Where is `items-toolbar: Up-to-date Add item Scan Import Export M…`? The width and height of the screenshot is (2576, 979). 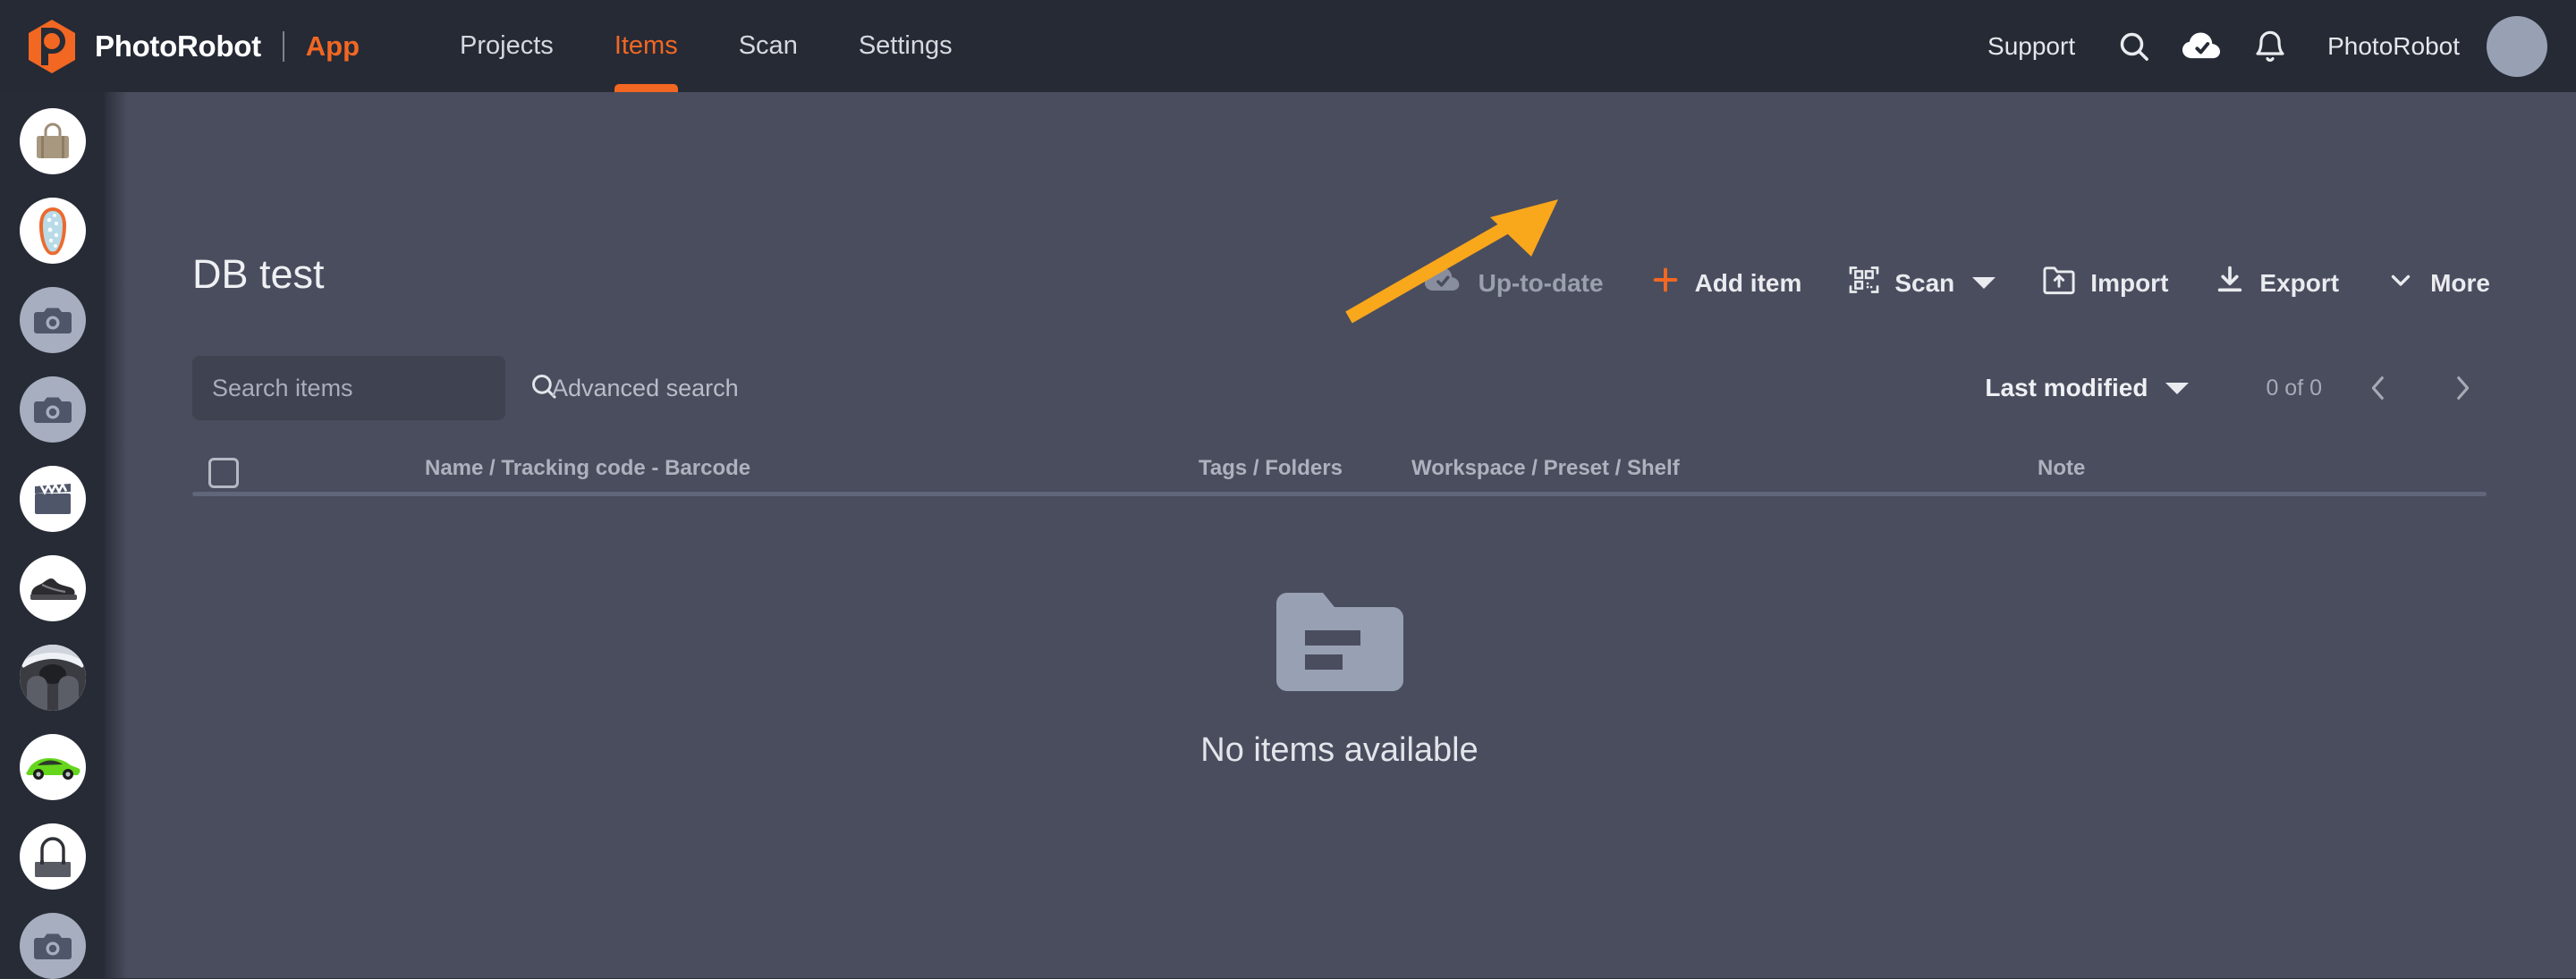 items-toolbar: Up-to-date Add item Scan Import Export M… is located at coordinates (1956, 283).